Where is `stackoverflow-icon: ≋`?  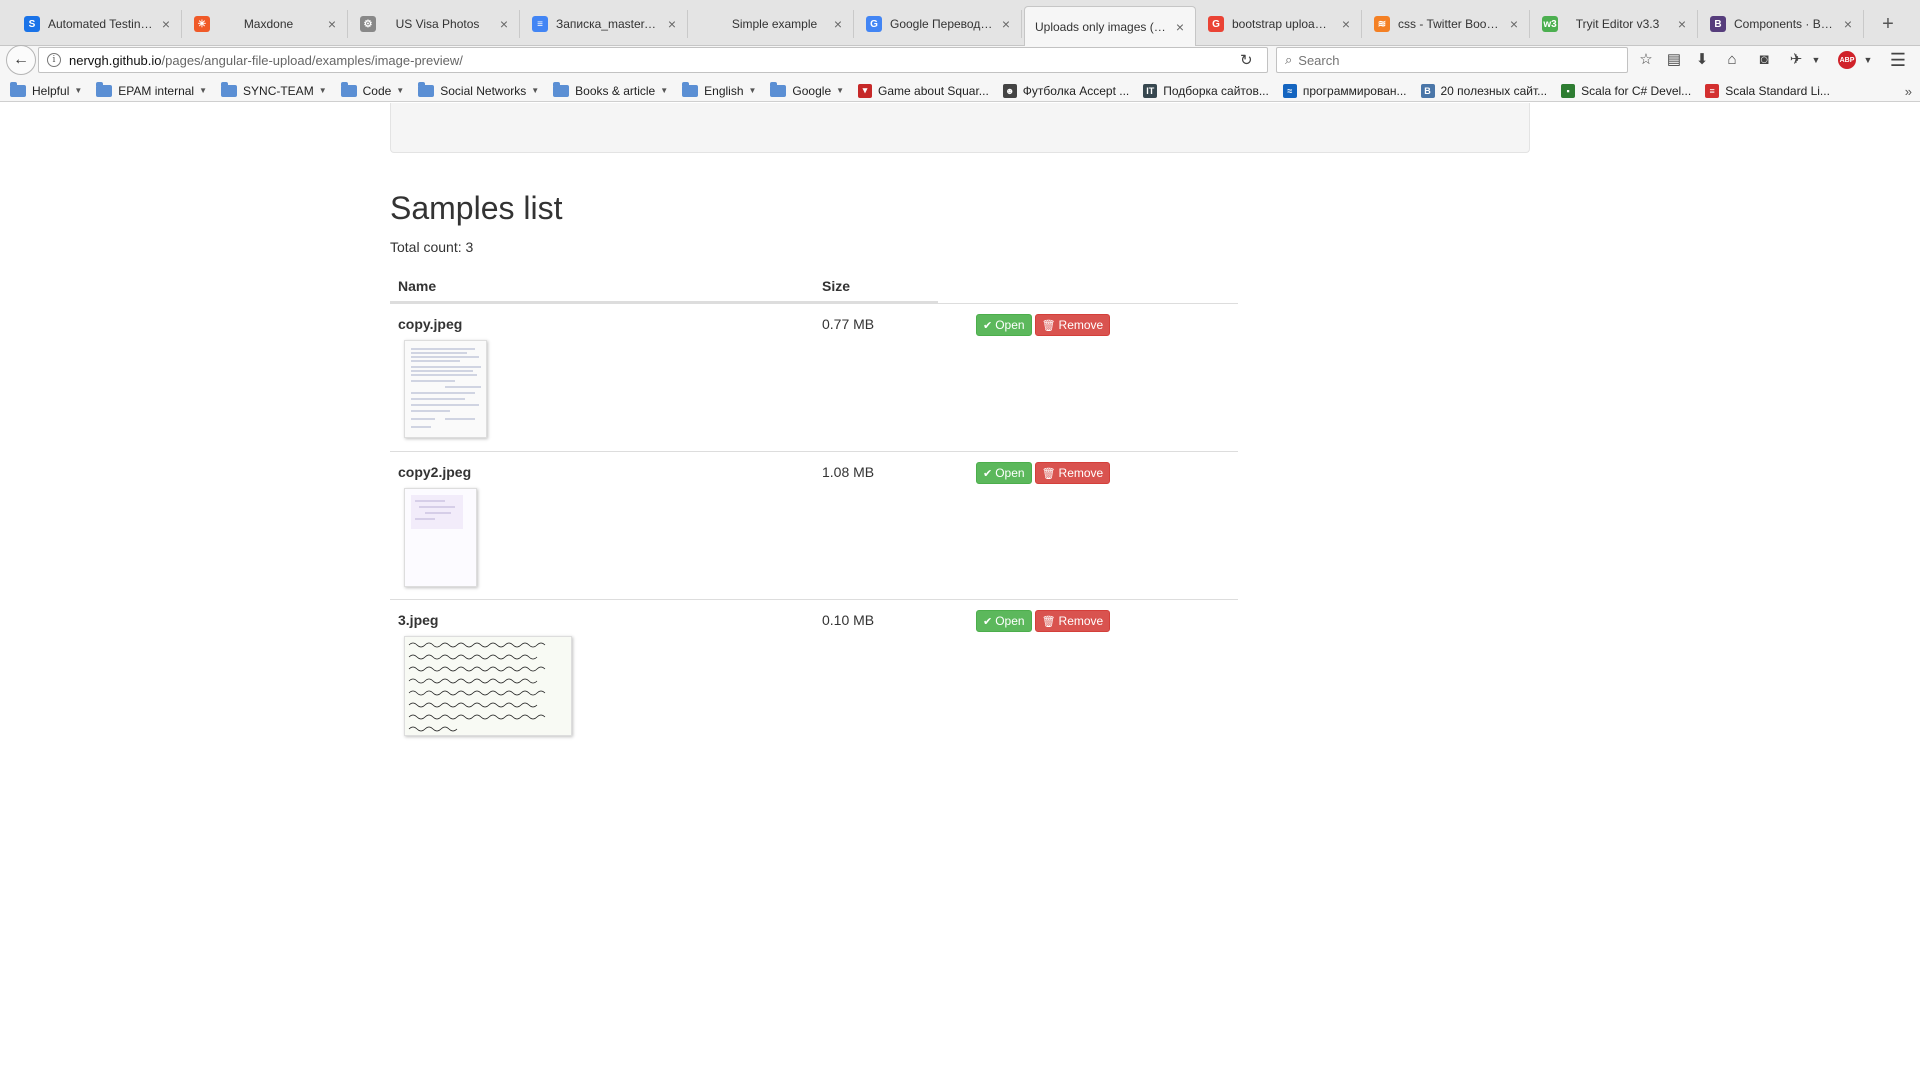 stackoverflow-icon: ≋ is located at coordinates (1382, 24).